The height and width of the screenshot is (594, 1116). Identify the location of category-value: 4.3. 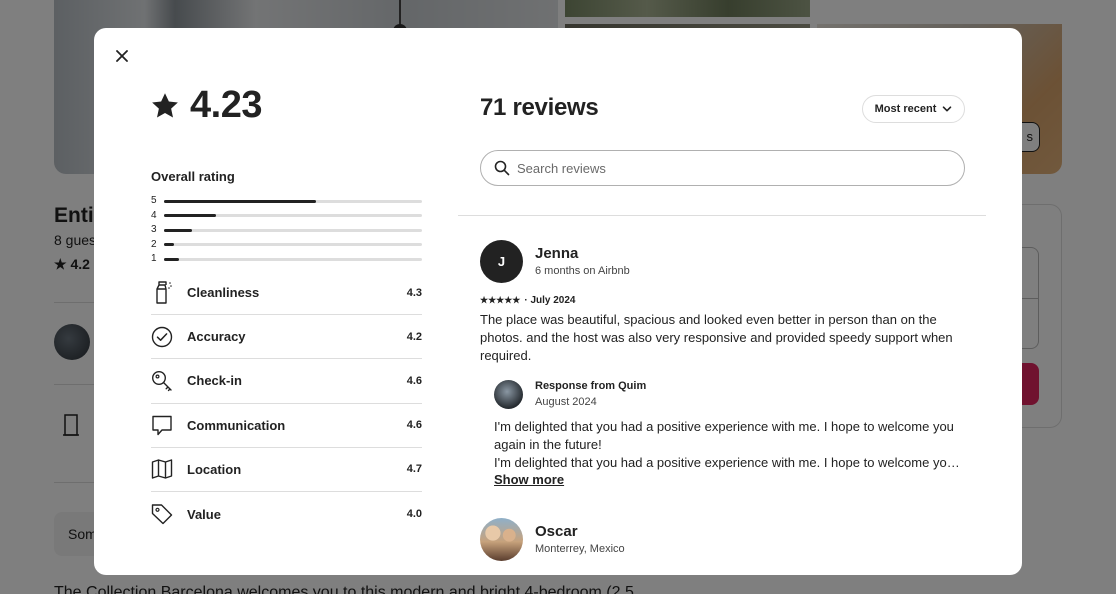
(414, 292).